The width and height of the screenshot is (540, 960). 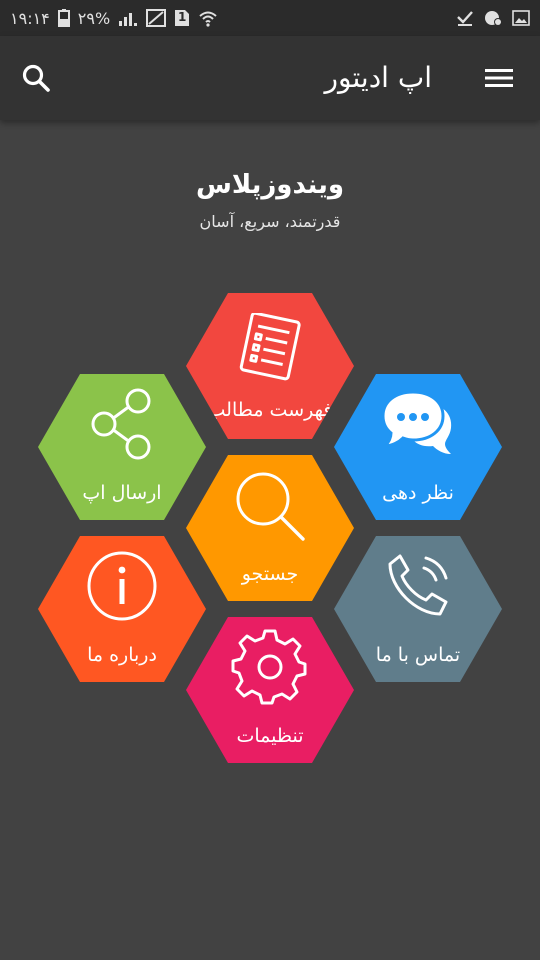 I want to click on sim-card-icon: 1, so click(x=182, y=18).